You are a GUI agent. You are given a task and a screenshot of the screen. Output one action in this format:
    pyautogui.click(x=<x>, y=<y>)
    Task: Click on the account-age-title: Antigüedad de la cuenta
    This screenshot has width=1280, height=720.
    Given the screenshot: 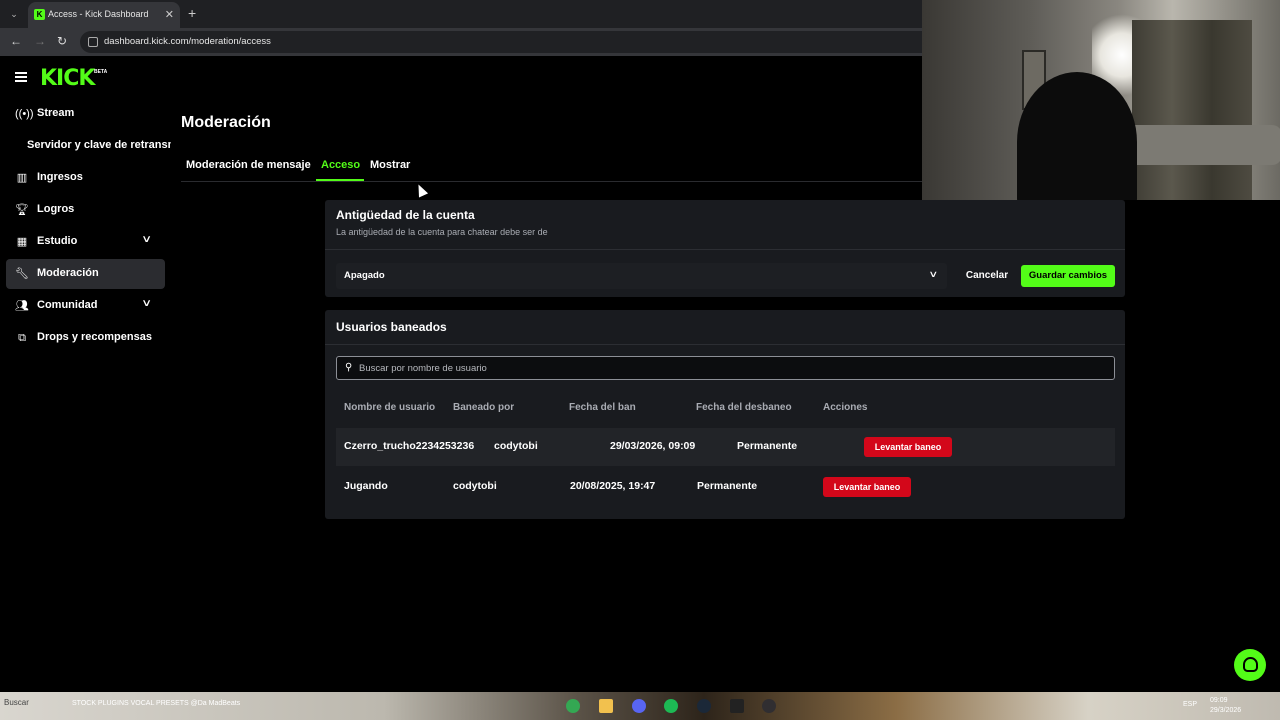 What is the action you would take?
    pyautogui.click(x=405, y=215)
    